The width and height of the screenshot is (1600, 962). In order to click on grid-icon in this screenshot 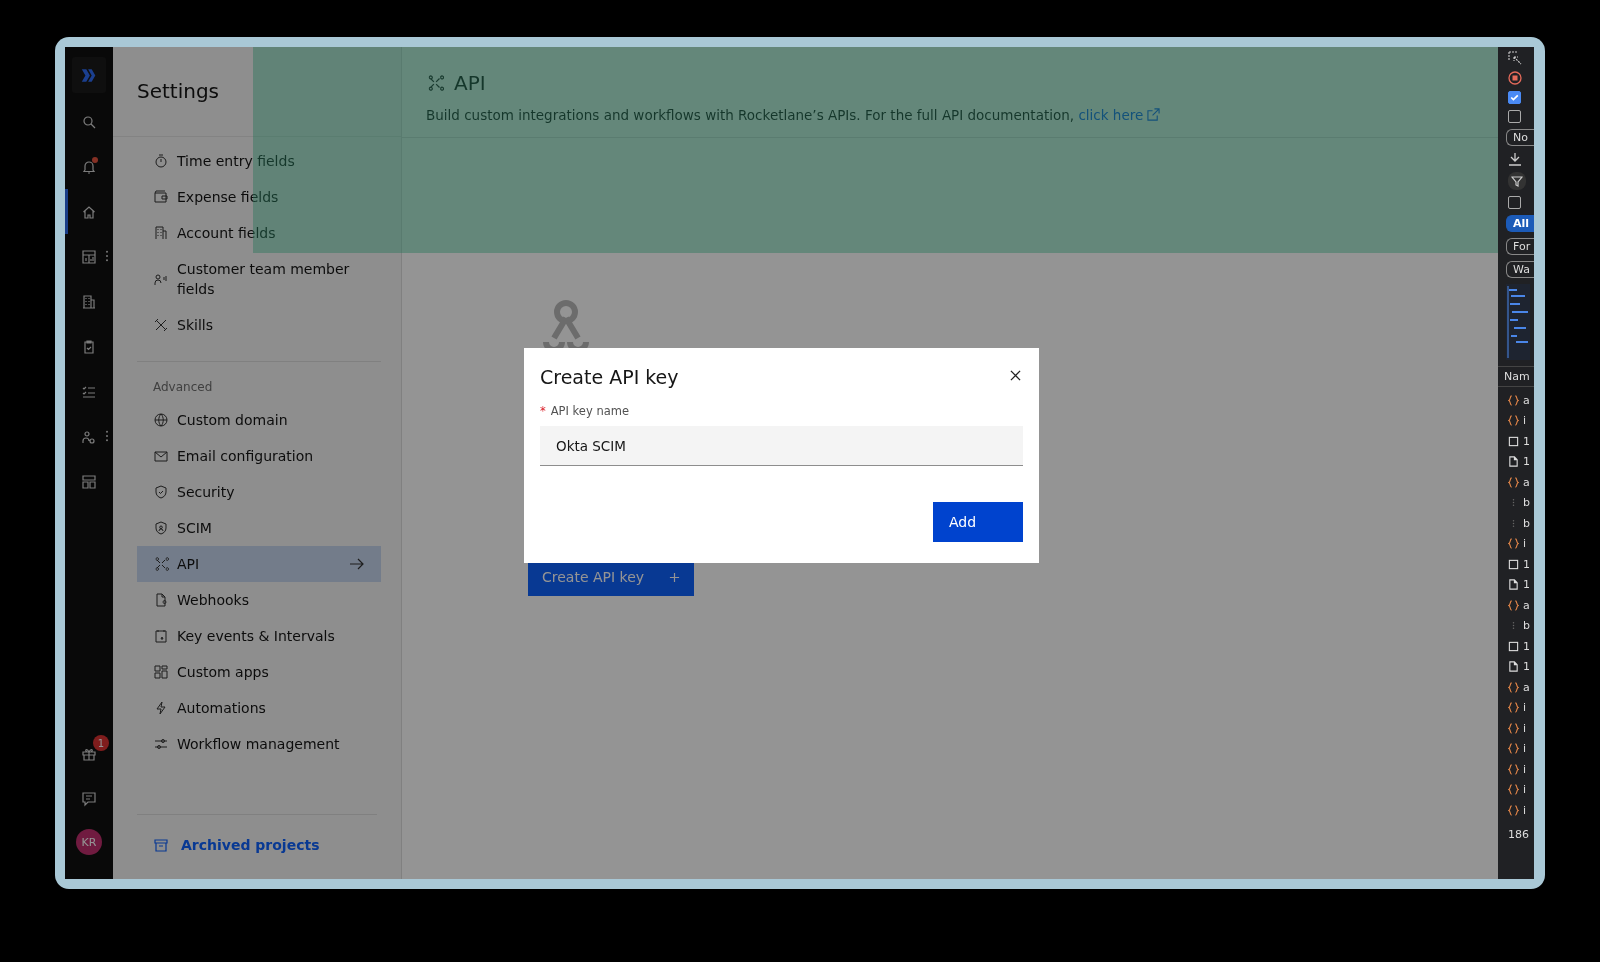, I will do `click(161, 672)`.